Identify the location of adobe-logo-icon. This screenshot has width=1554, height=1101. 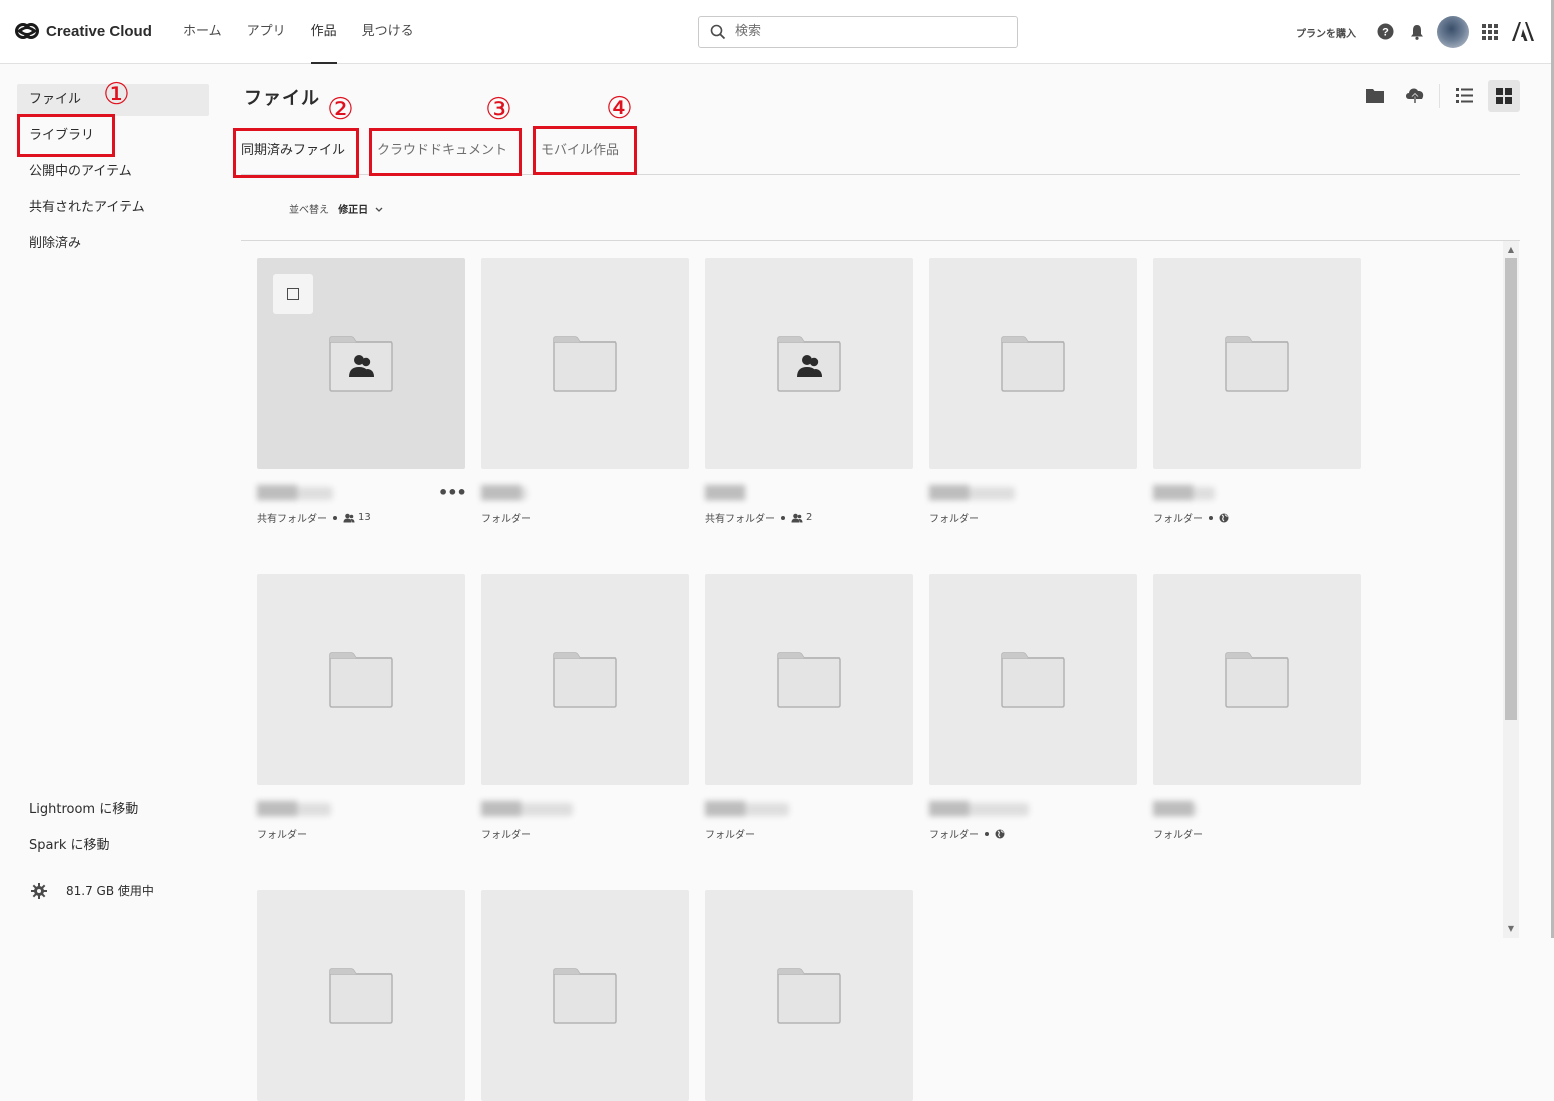
(1523, 31).